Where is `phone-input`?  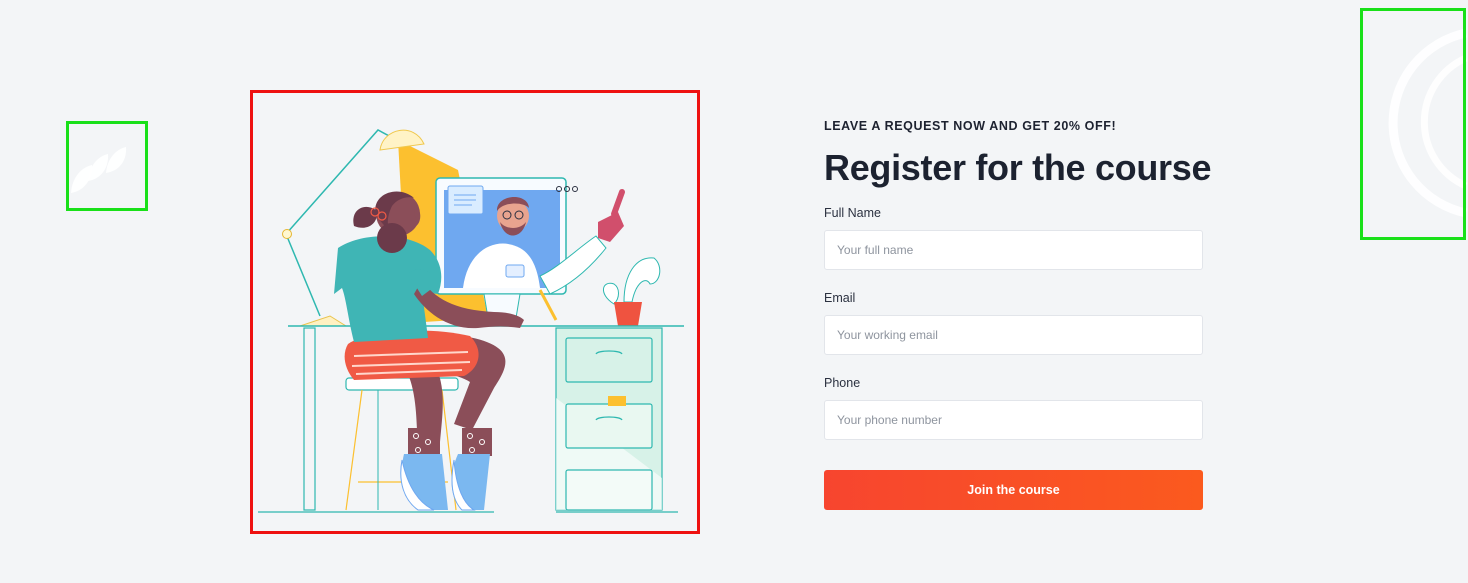 phone-input is located at coordinates (1013, 420).